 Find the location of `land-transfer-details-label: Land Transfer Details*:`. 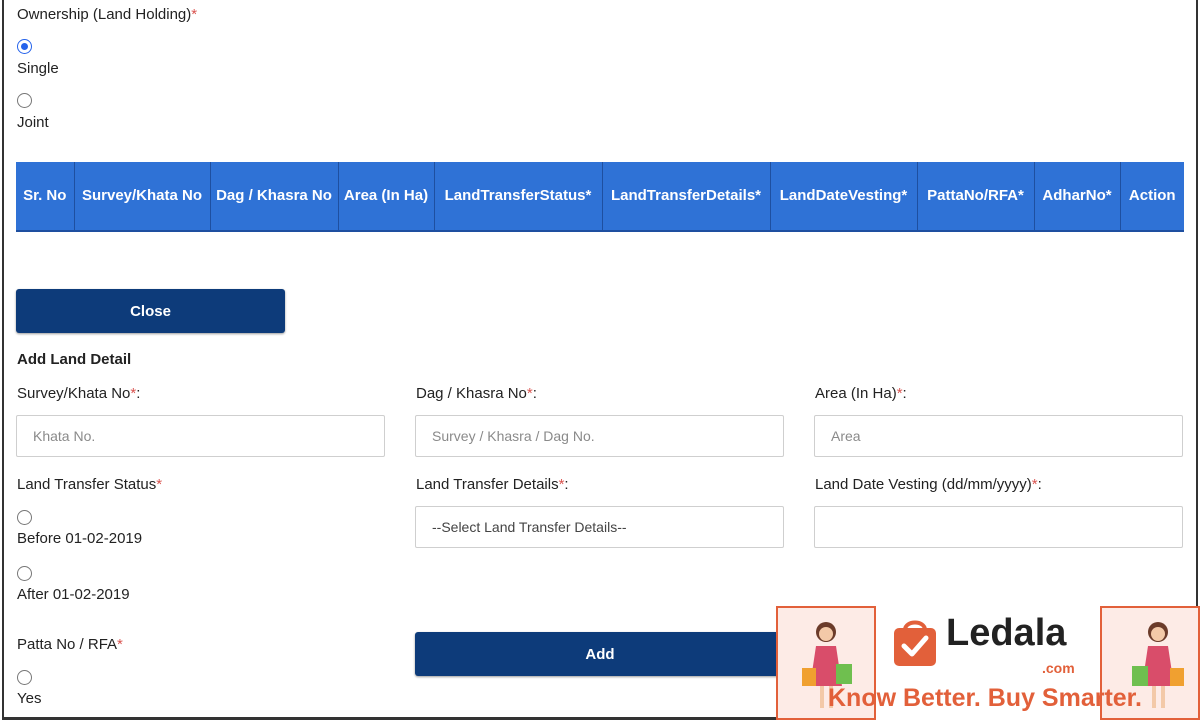

land-transfer-details-label: Land Transfer Details*: is located at coordinates (492, 484).